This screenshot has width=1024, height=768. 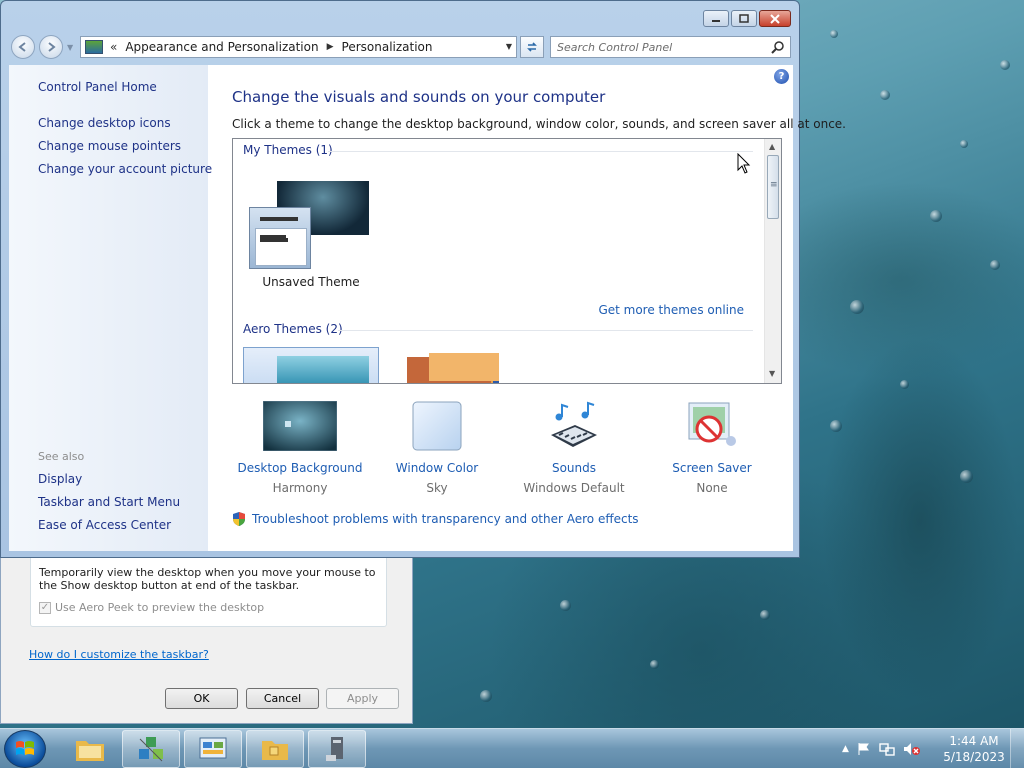 I want to click on sidebar-item-change-account-picture: Change your account picture, so click(x=125, y=169).